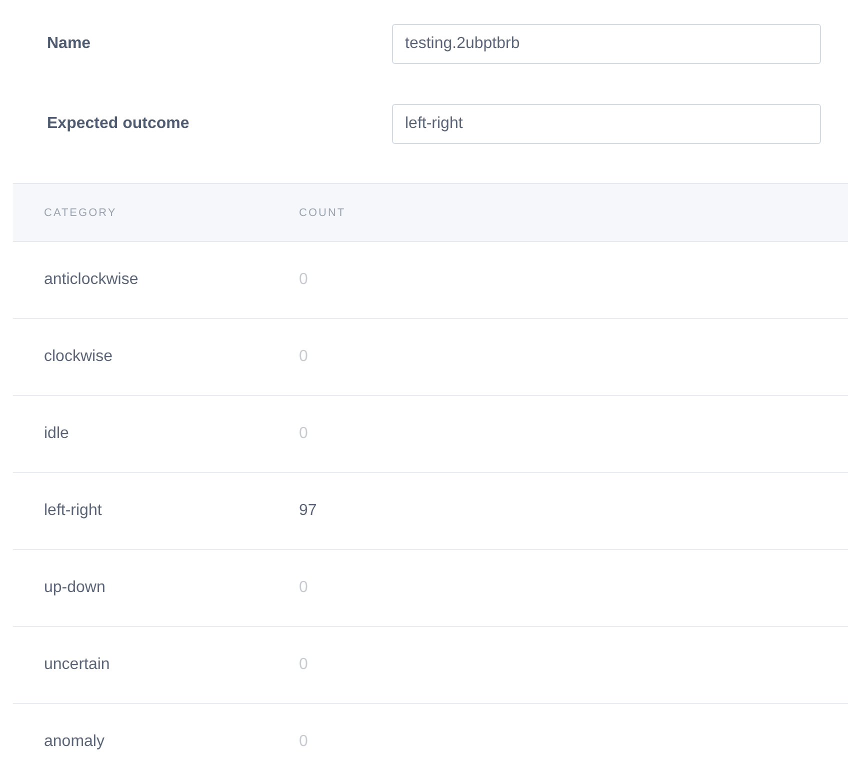  What do you see at coordinates (56, 434) in the screenshot?
I see `category-cell-text: idle` at bounding box center [56, 434].